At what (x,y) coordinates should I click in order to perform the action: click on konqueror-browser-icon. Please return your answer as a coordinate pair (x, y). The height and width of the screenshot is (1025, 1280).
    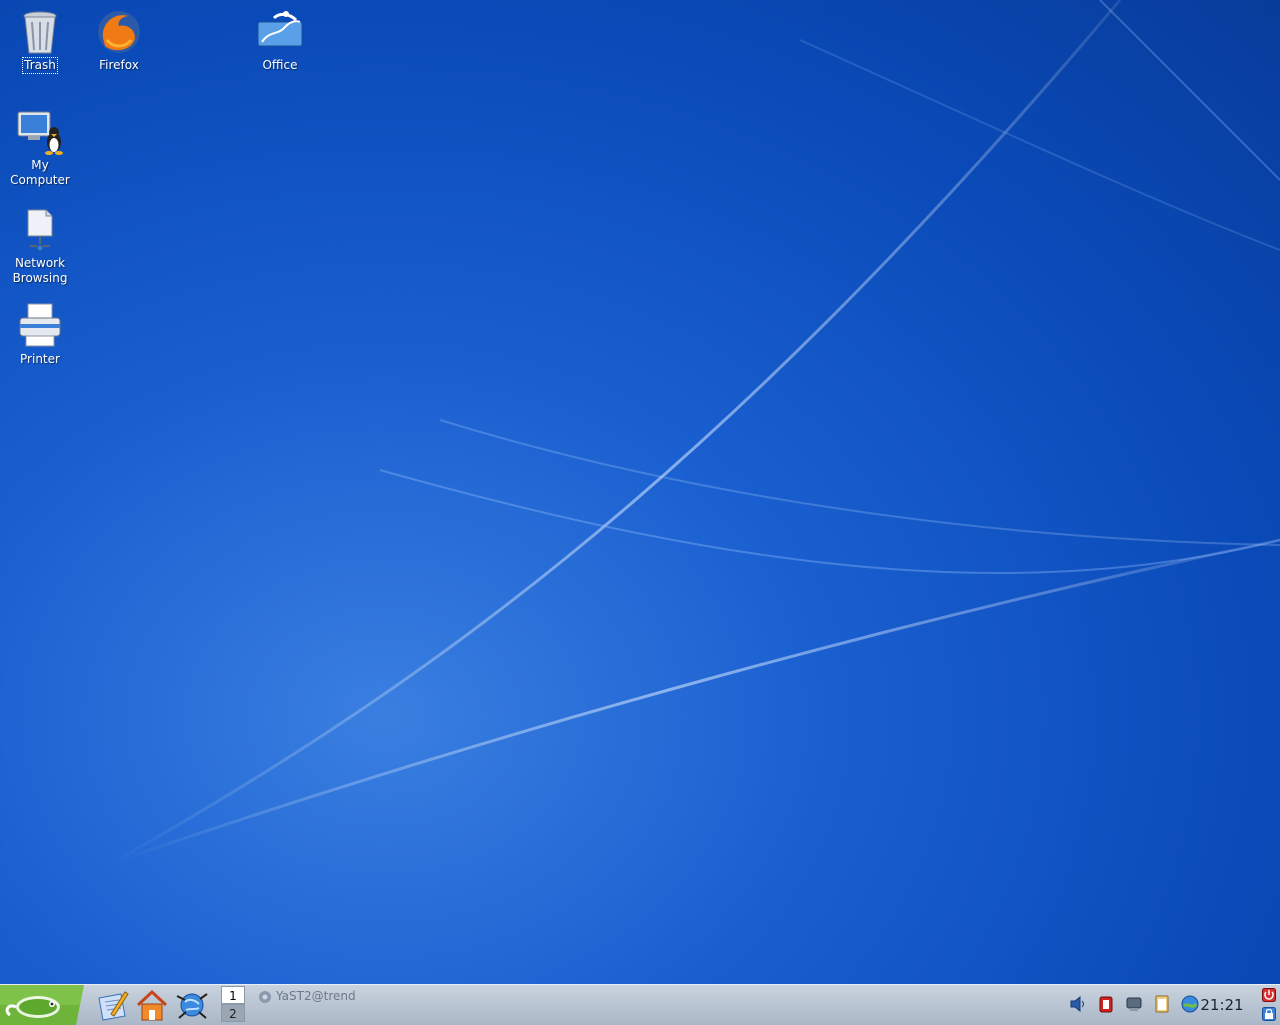
    Looking at the image, I should click on (192, 1005).